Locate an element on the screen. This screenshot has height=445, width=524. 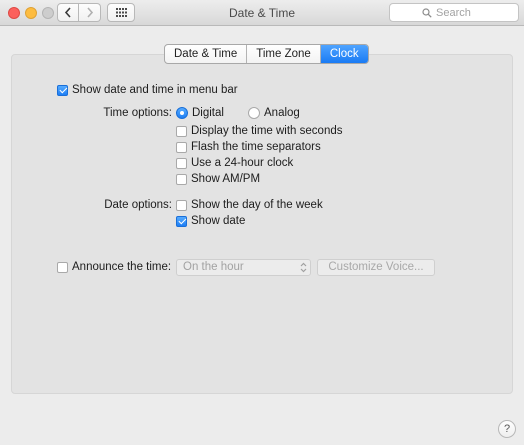
zoom-window-button is located at coordinates (48, 13).